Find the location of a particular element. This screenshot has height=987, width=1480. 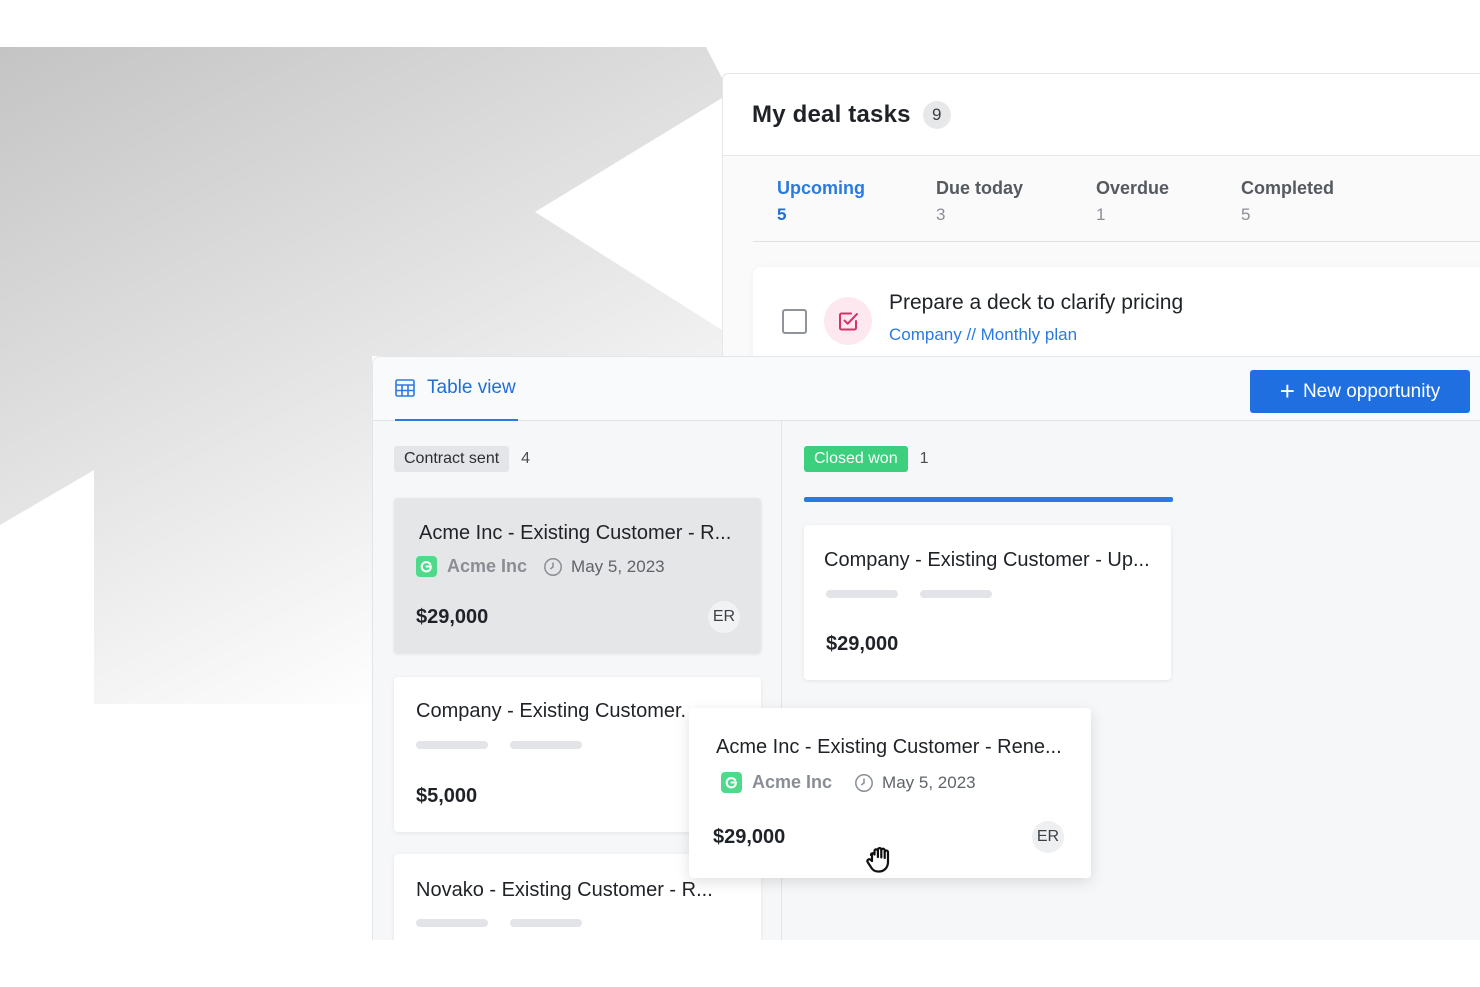

status-badge: Contract sent is located at coordinates (452, 459).